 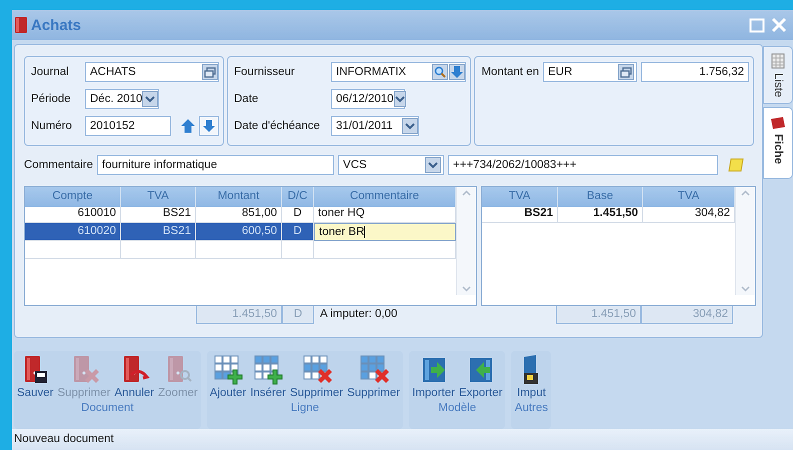 I want to click on date-select: 31/01/2011, so click(x=375, y=126).